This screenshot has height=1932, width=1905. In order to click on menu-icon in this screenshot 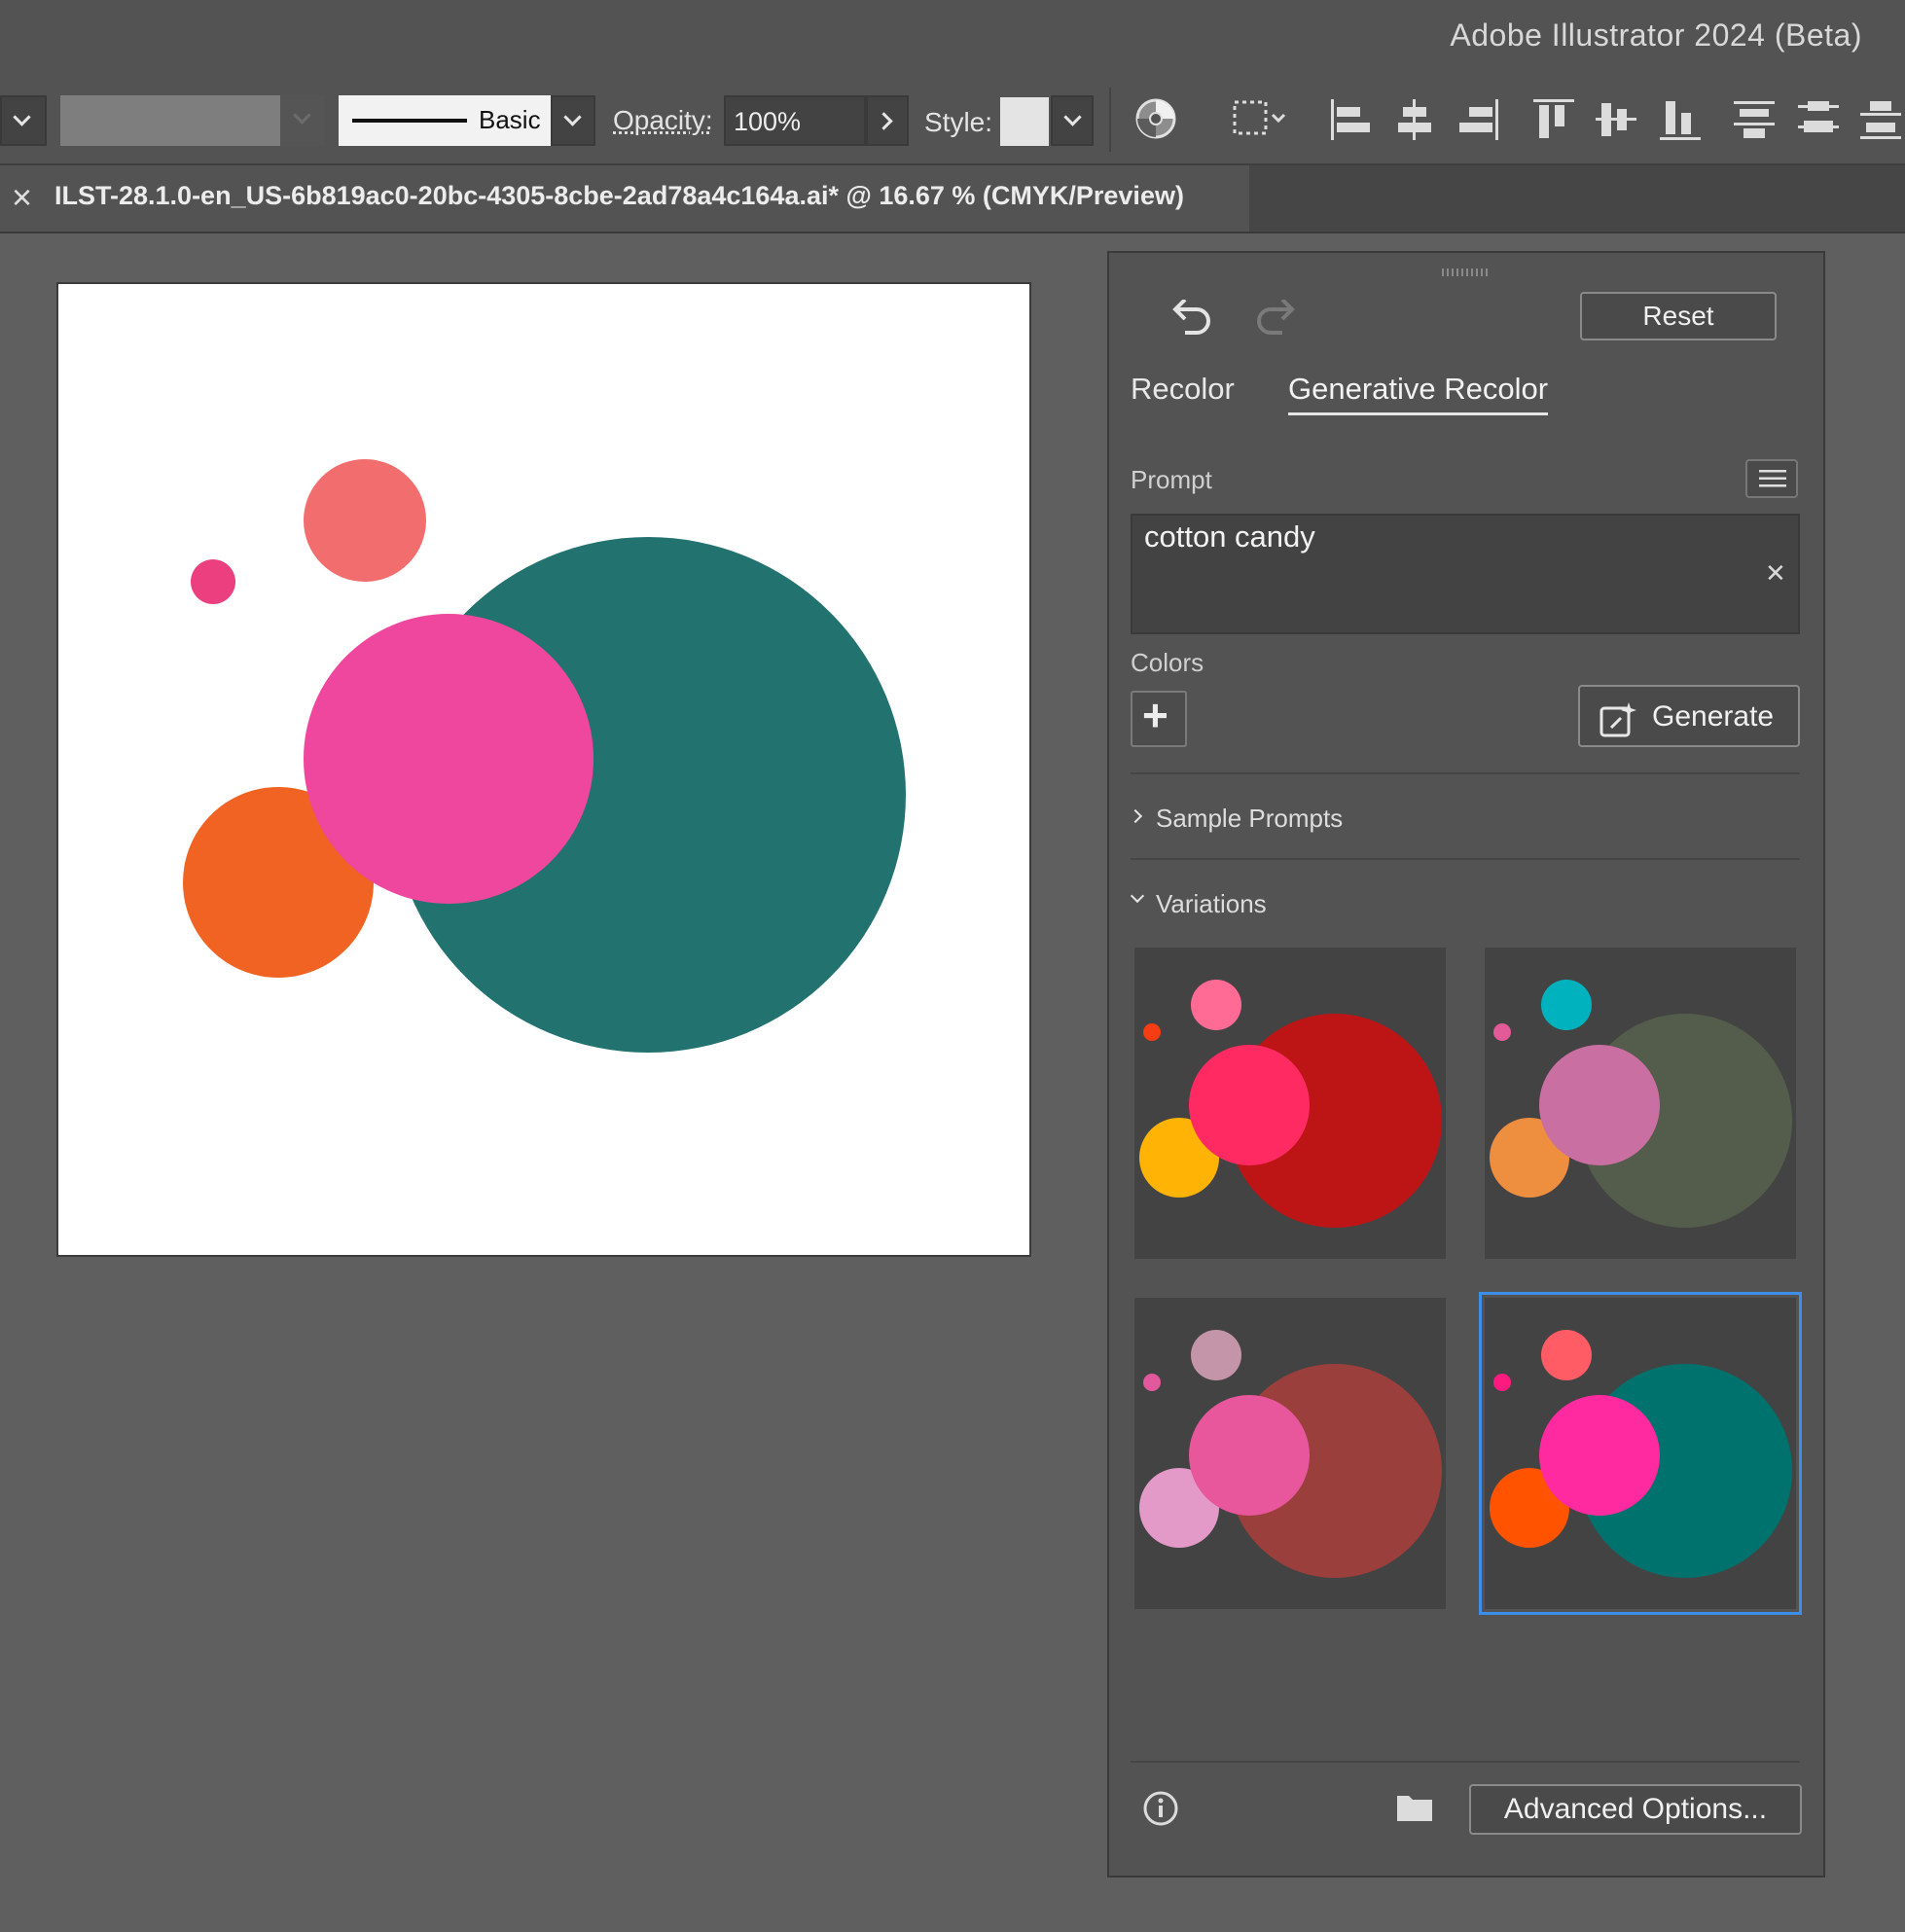, I will do `click(1772, 478)`.